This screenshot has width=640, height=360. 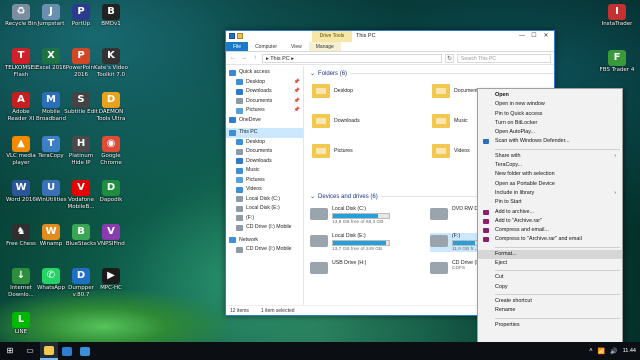 What do you see at coordinates (432, 73) in the screenshot?
I see `folders-section-header: ⌄ Folders (6)` at bounding box center [432, 73].